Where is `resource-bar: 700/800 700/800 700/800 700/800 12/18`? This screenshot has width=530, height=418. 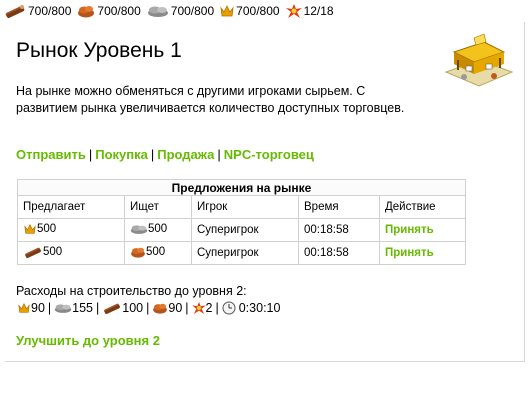
resource-bar: 700/800 700/800 700/800 700/800 12/18 is located at coordinates (172, 11).